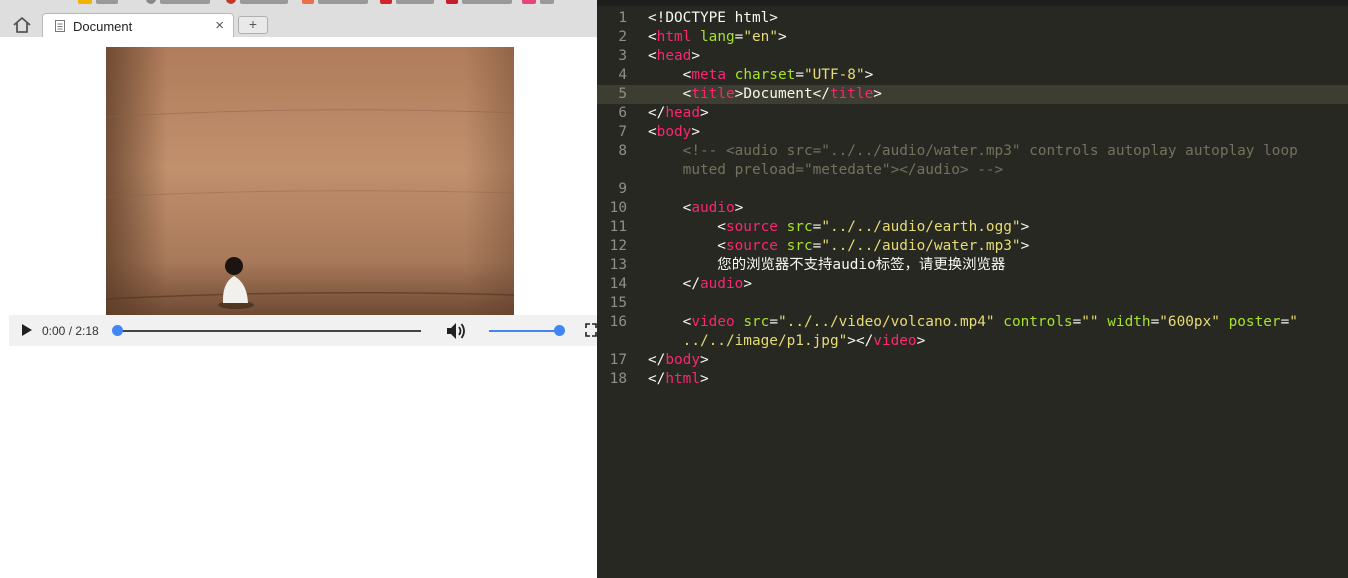 Image resolution: width=1348 pixels, height=578 pixels. What do you see at coordinates (622, 113) in the screenshot?
I see `line-number: 6` at bounding box center [622, 113].